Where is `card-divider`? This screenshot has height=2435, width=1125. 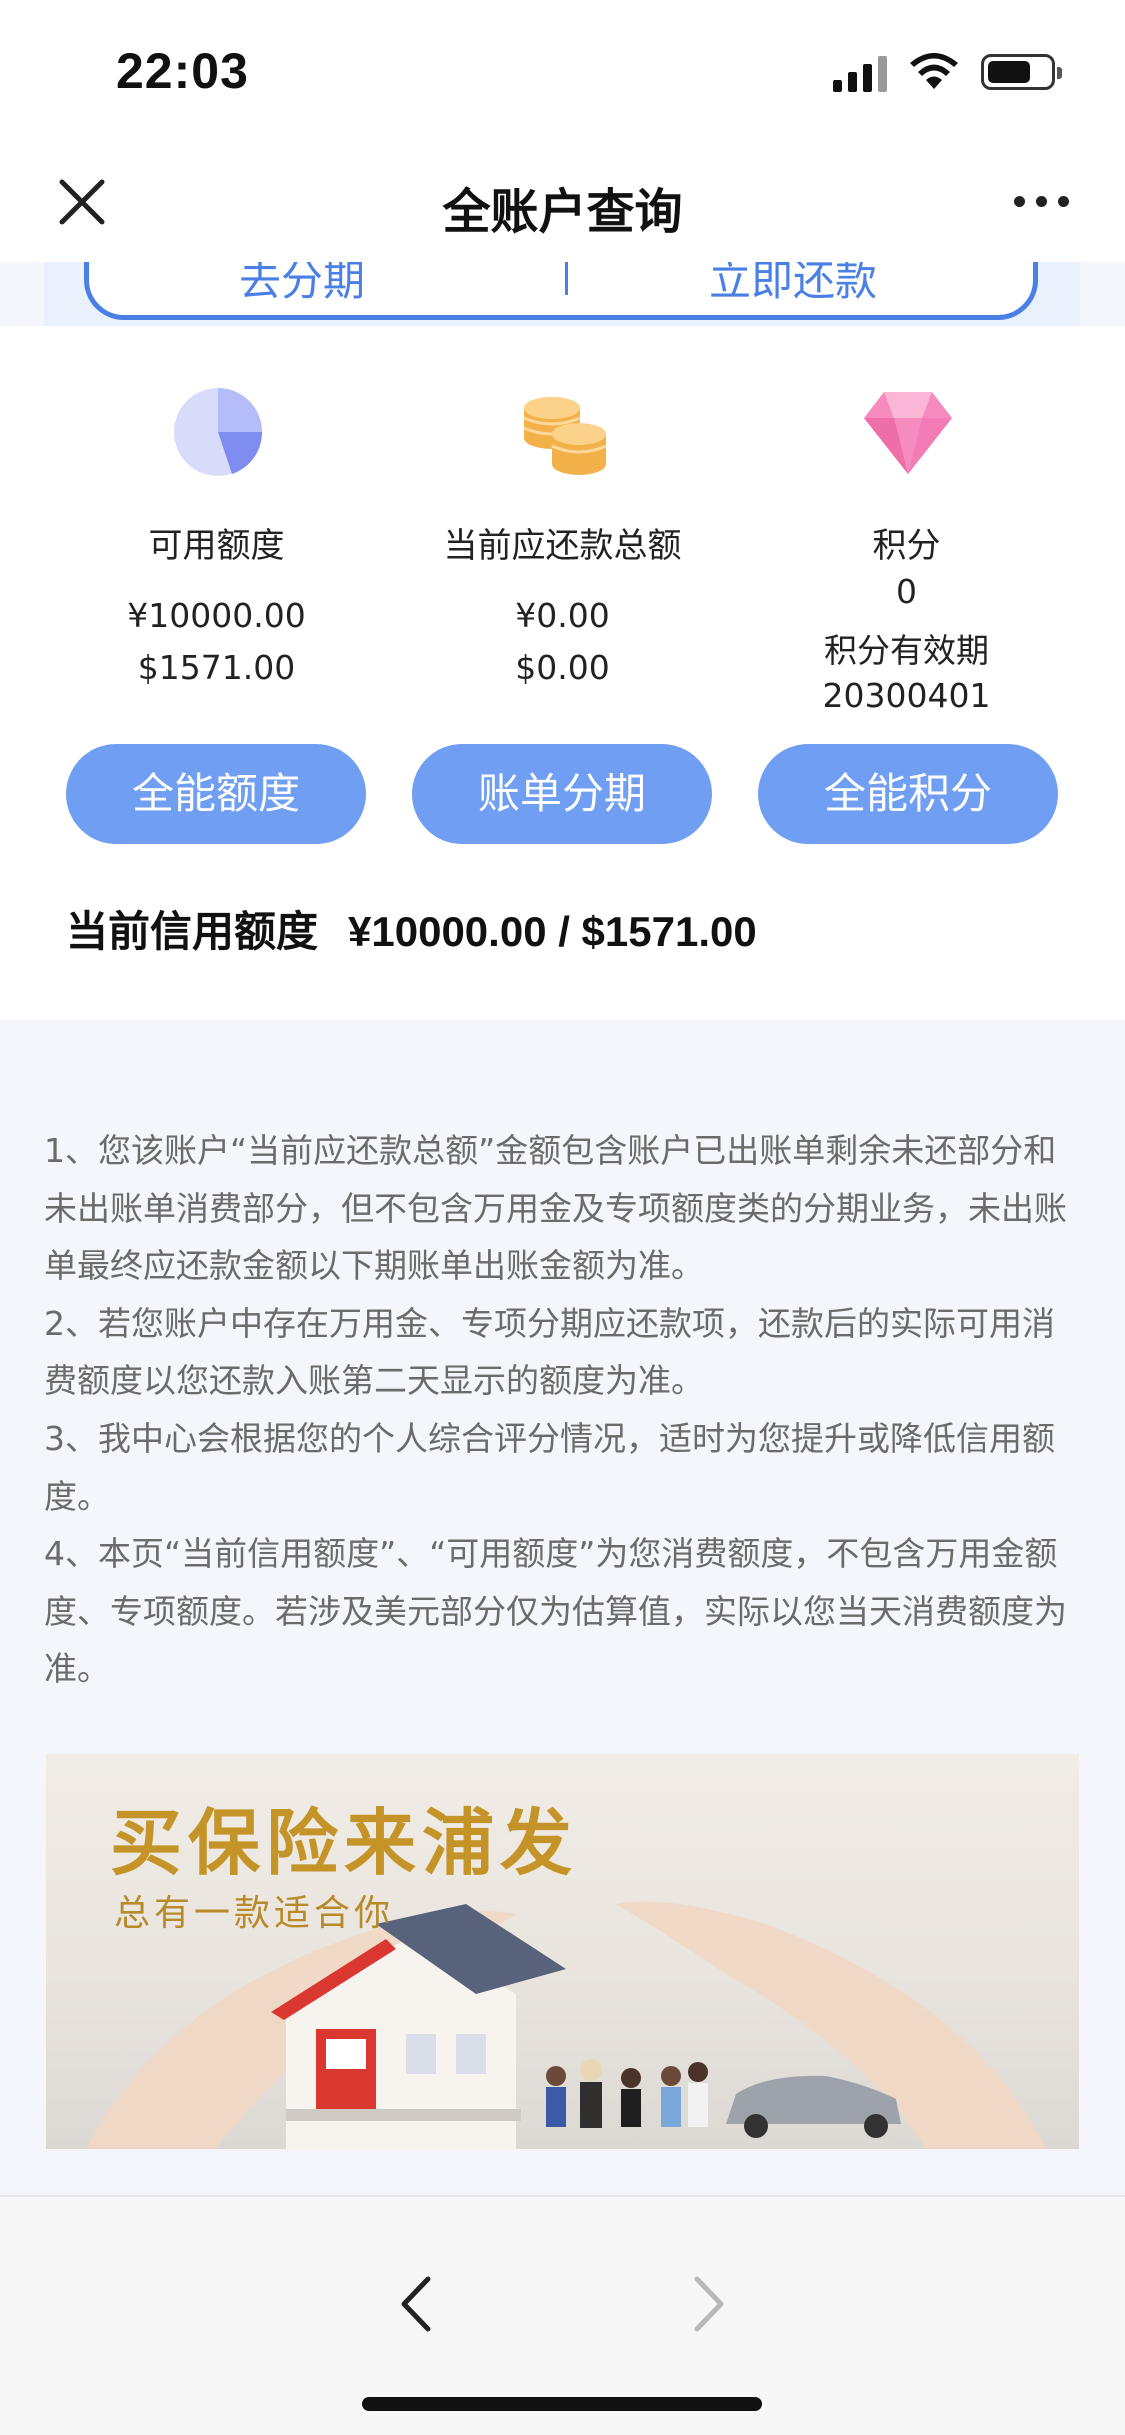 card-divider is located at coordinates (566, 278).